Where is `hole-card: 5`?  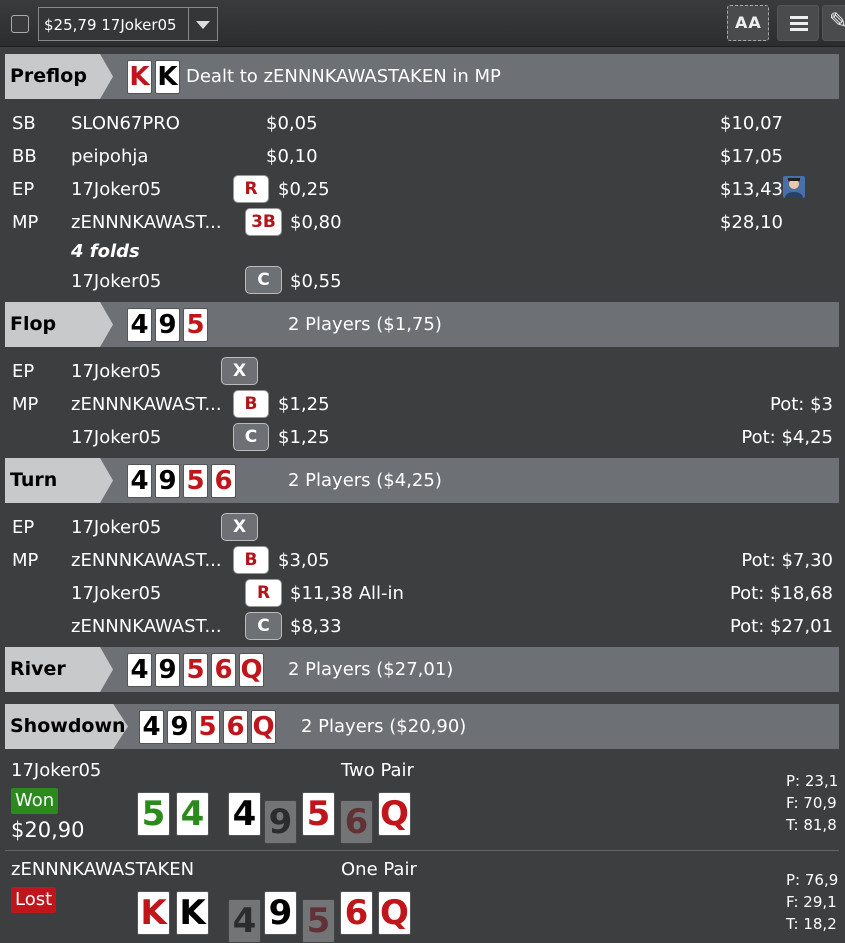
hole-card: 5 is located at coordinates (153, 814).